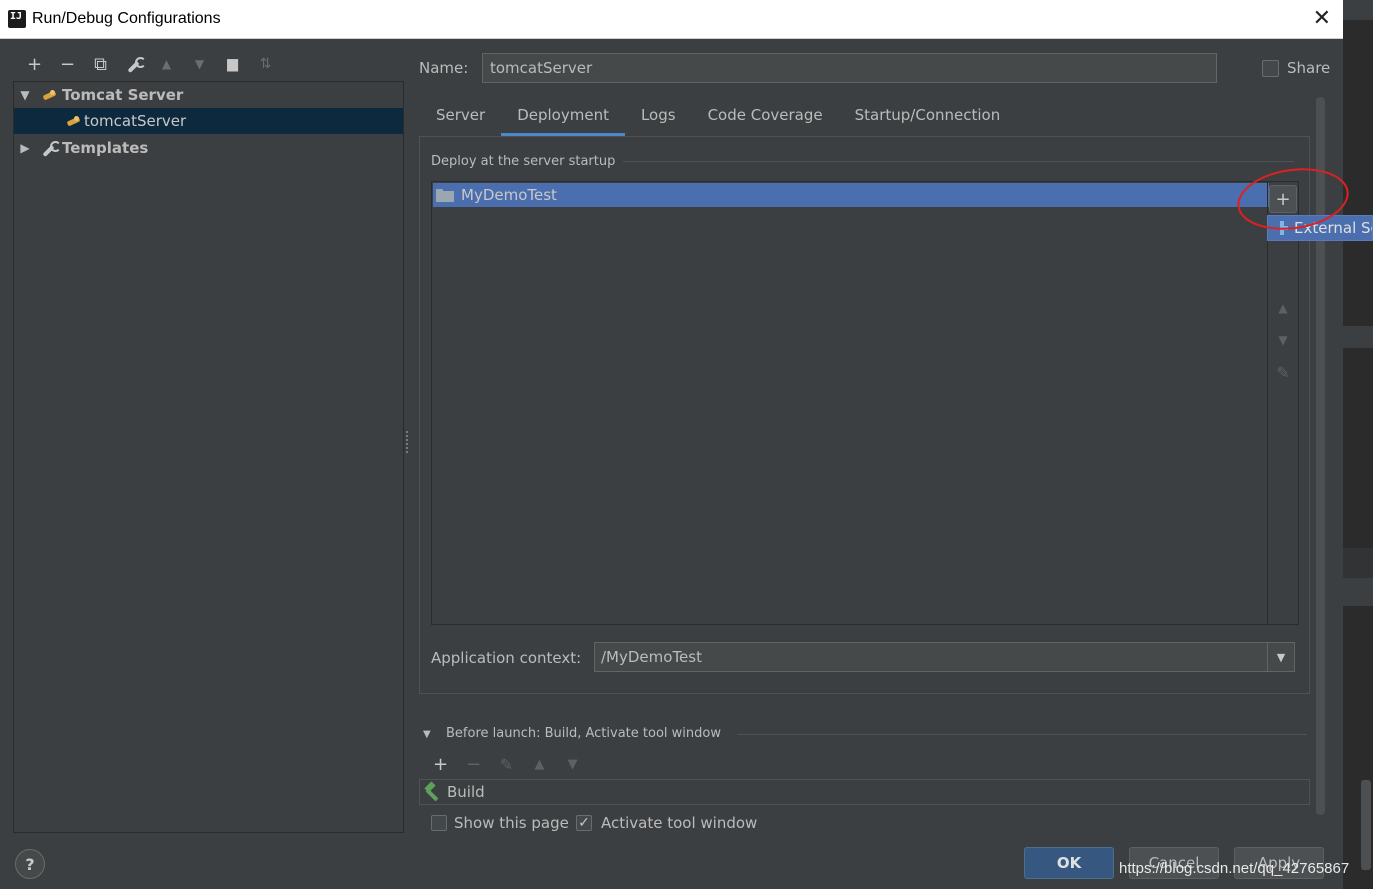 The height and width of the screenshot is (889, 1373). Describe the element at coordinates (460, 116) in the screenshot. I see `tab-server: Server` at that location.